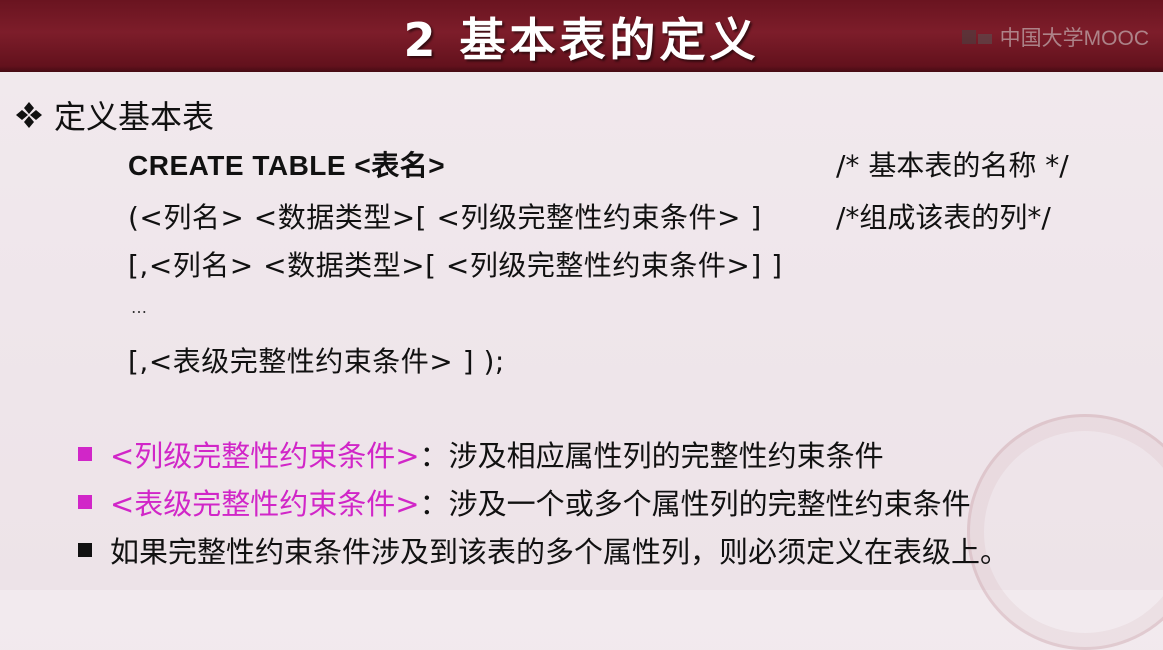 The width and height of the screenshot is (1163, 650). Describe the element at coordinates (85, 550) in the screenshot. I see `black-square-bullet-icon` at that location.